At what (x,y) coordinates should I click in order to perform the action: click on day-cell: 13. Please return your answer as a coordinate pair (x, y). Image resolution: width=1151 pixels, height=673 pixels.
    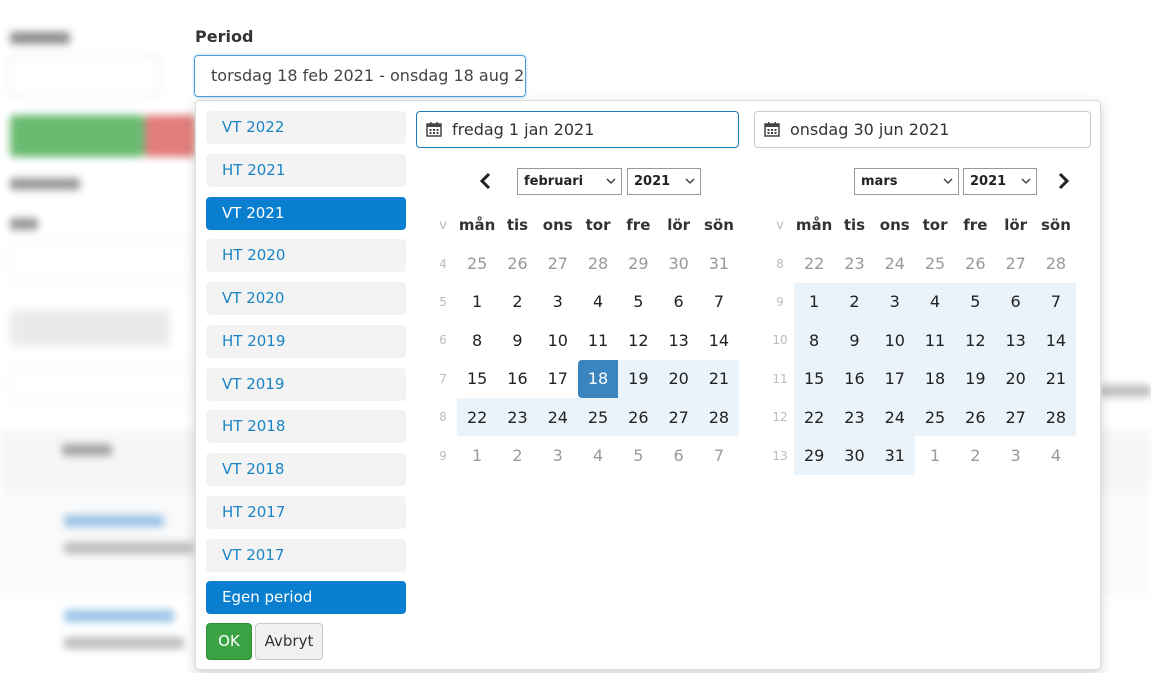
    Looking at the image, I should click on (1015, 340).